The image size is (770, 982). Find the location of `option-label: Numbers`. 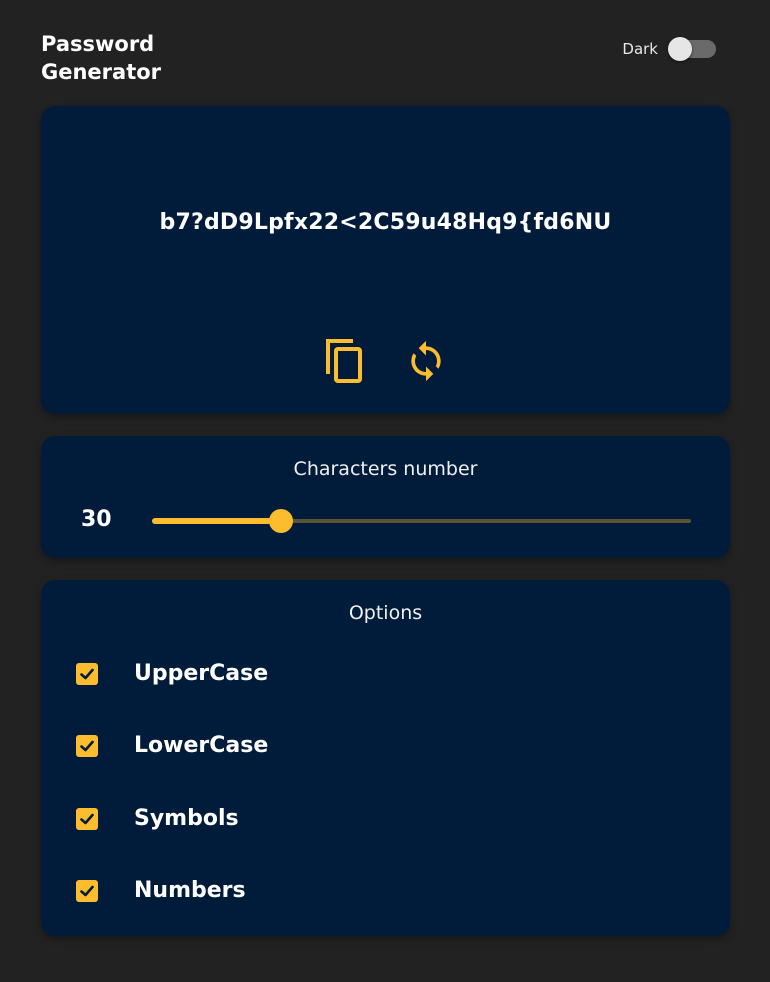

option-label: Numbers is located at coordinates (190, 890).